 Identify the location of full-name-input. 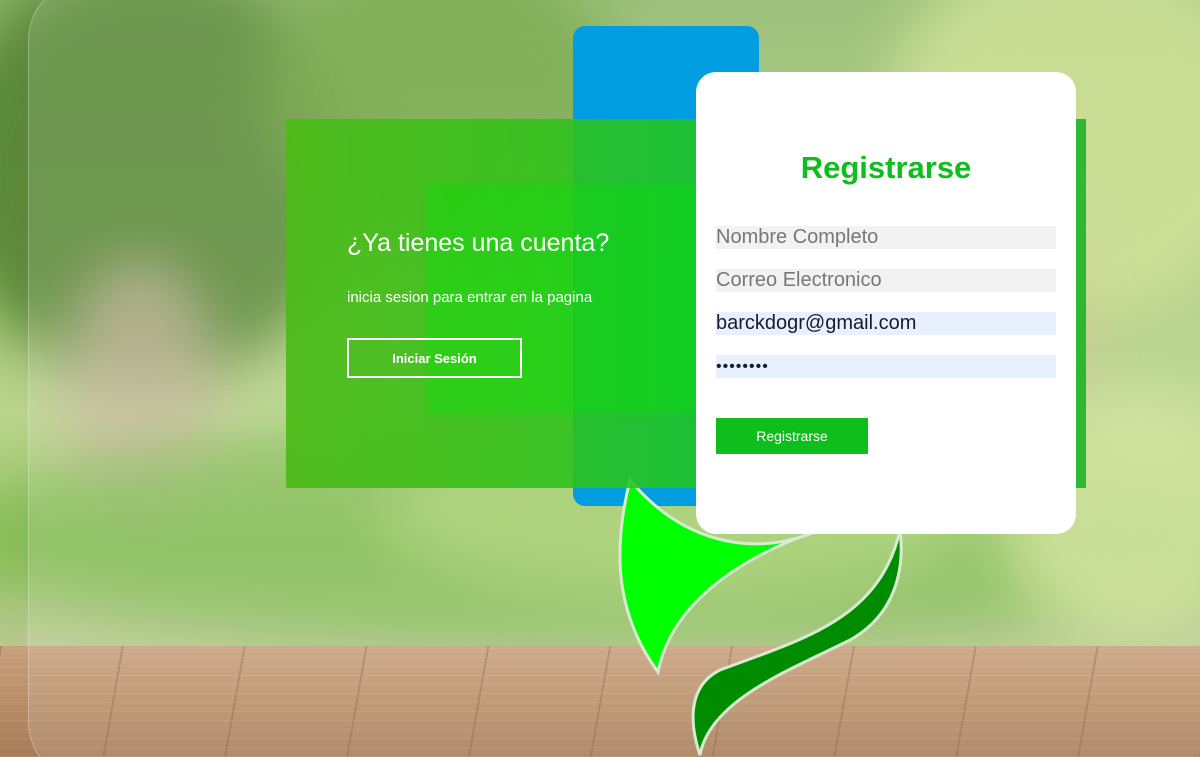
(886, 237).